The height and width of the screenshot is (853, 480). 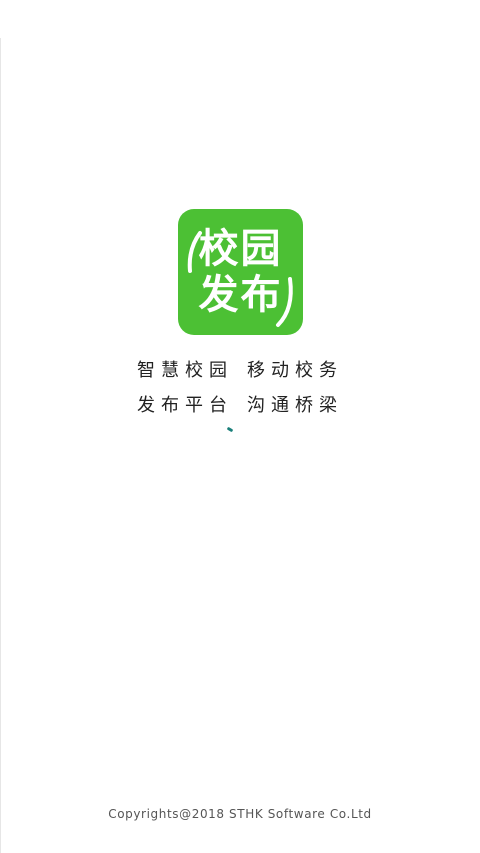 I want to click on logo-text-line2: 发布, so click(x=240, y=295).